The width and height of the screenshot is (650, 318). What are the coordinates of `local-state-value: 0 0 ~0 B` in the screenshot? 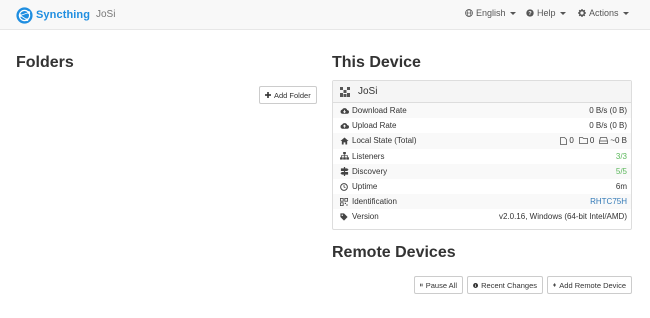 It's located at (591, 140).